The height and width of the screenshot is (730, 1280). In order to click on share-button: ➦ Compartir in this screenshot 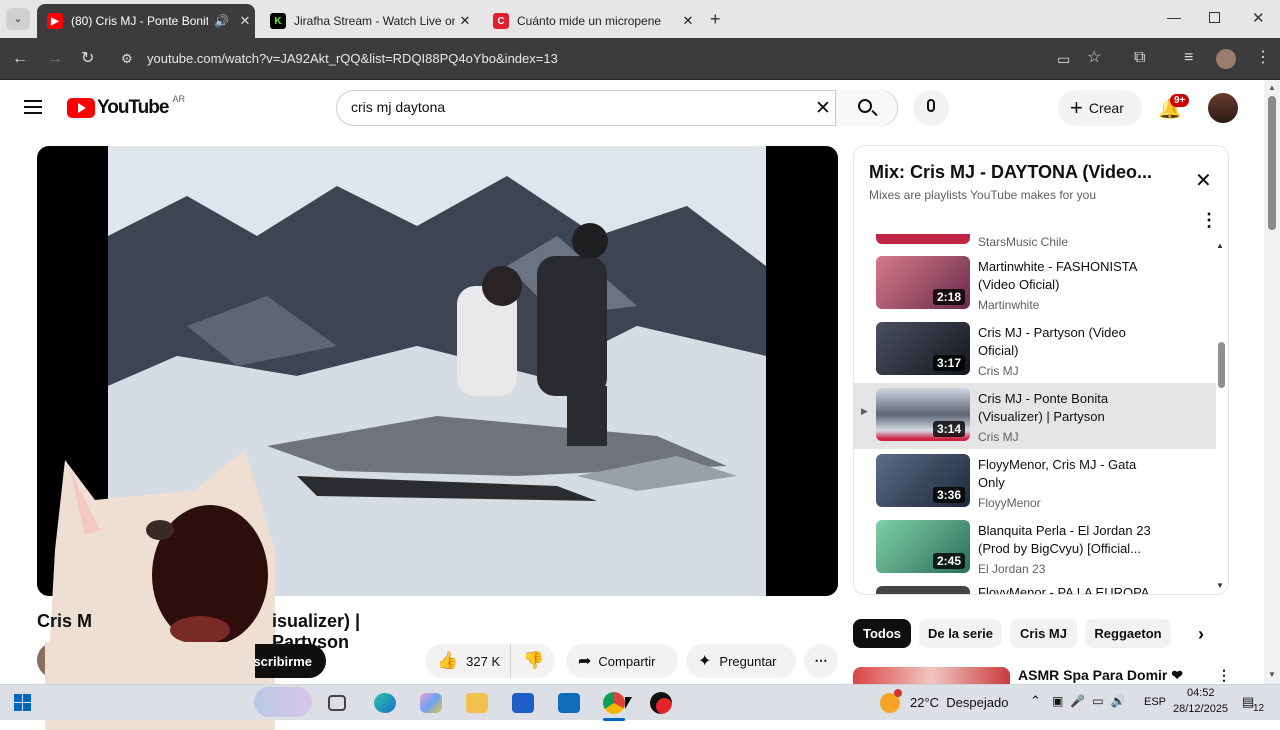, I will do `click(622, 661)`.